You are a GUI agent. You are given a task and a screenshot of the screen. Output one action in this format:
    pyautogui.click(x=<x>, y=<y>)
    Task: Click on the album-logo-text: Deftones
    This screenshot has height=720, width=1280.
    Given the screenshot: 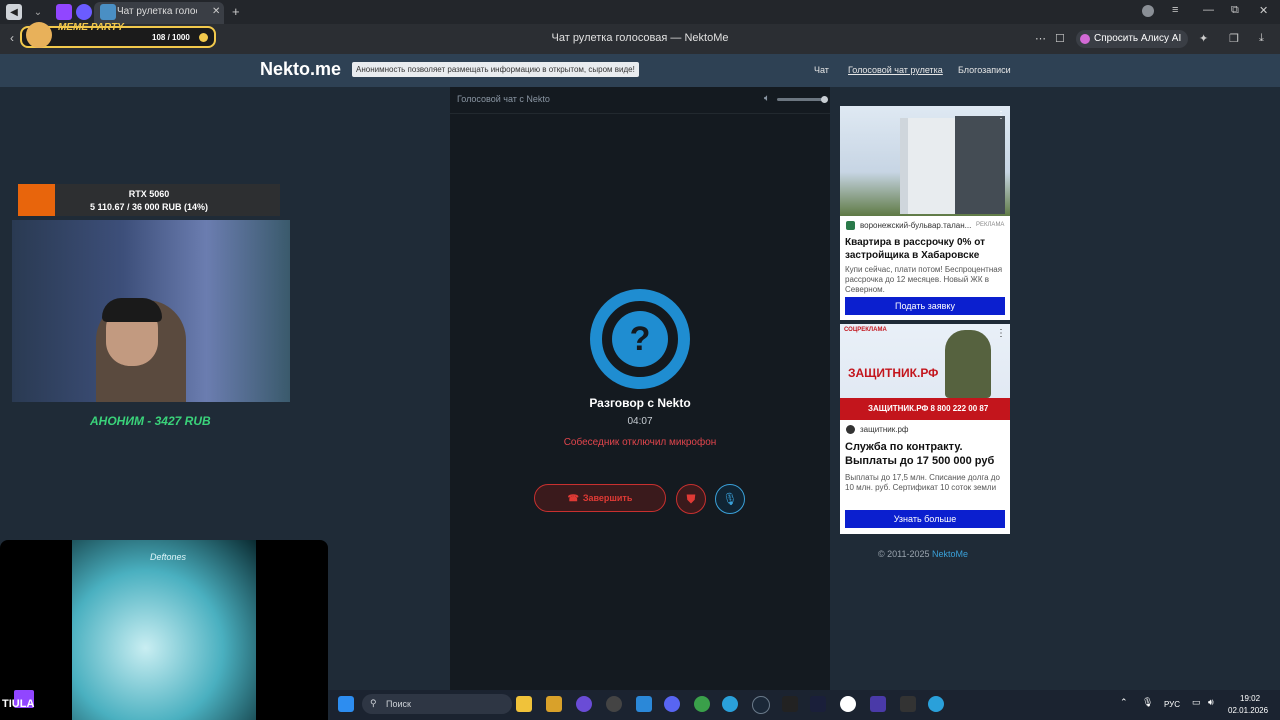 What is the action you would take?
    pyautogui.click(x=168, y=557)
    